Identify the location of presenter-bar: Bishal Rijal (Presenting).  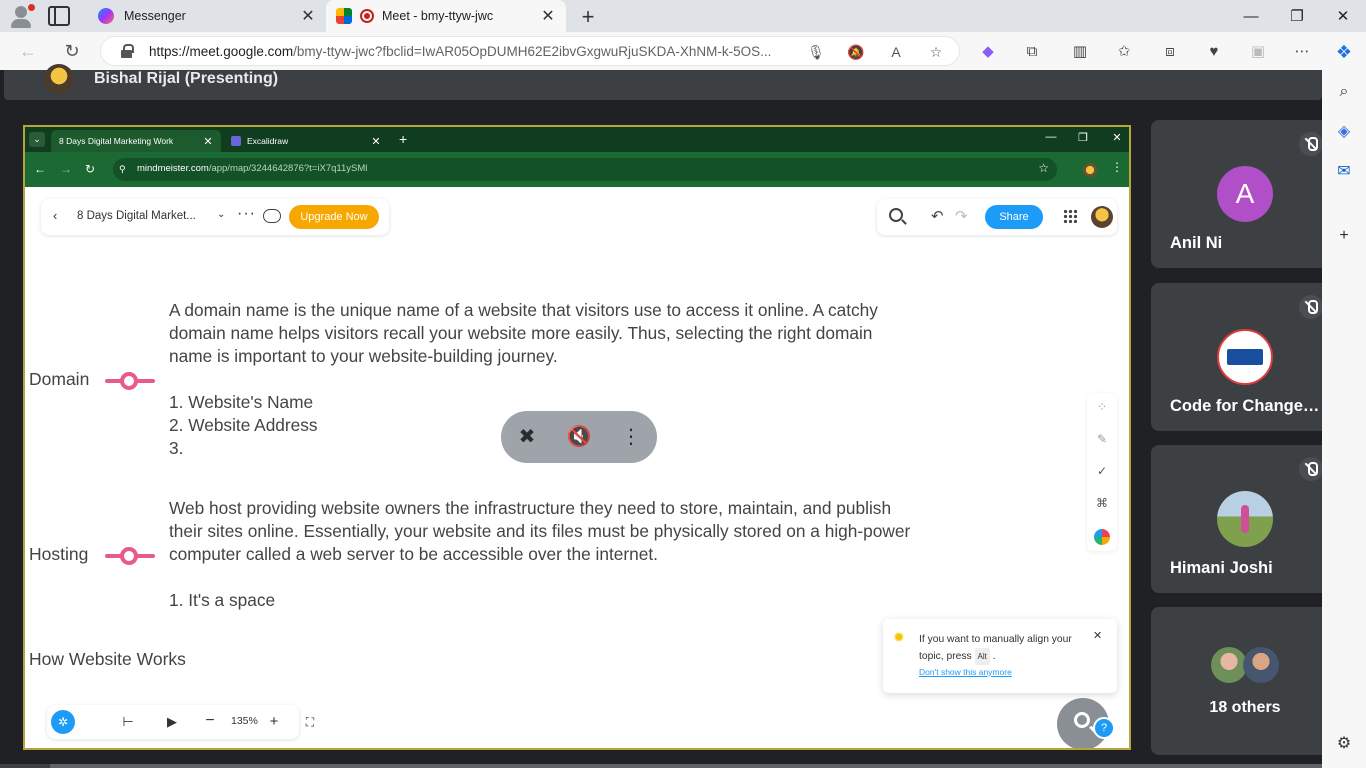
(663, 82).